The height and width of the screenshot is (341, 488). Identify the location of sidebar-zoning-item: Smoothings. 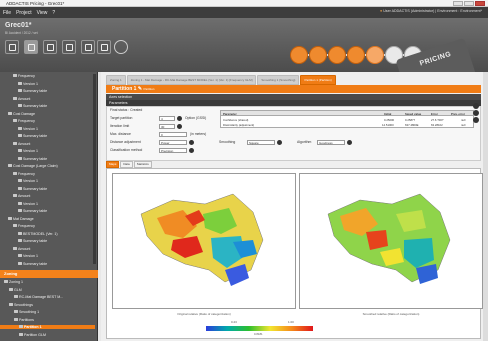
(21, 304).